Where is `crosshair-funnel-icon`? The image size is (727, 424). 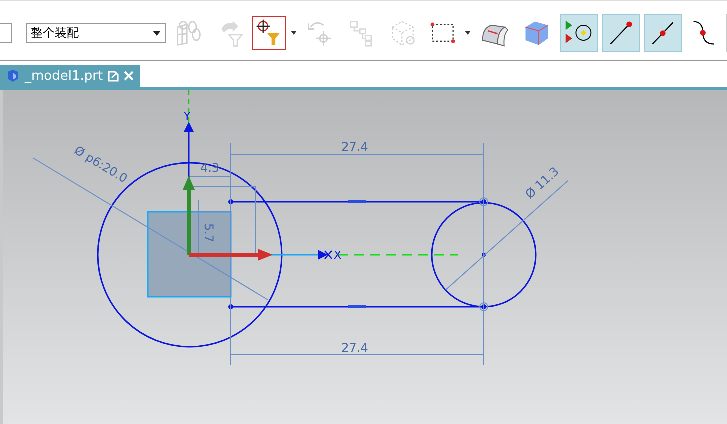
crosshair-funnel-icon is located at coordinates (269, 33).